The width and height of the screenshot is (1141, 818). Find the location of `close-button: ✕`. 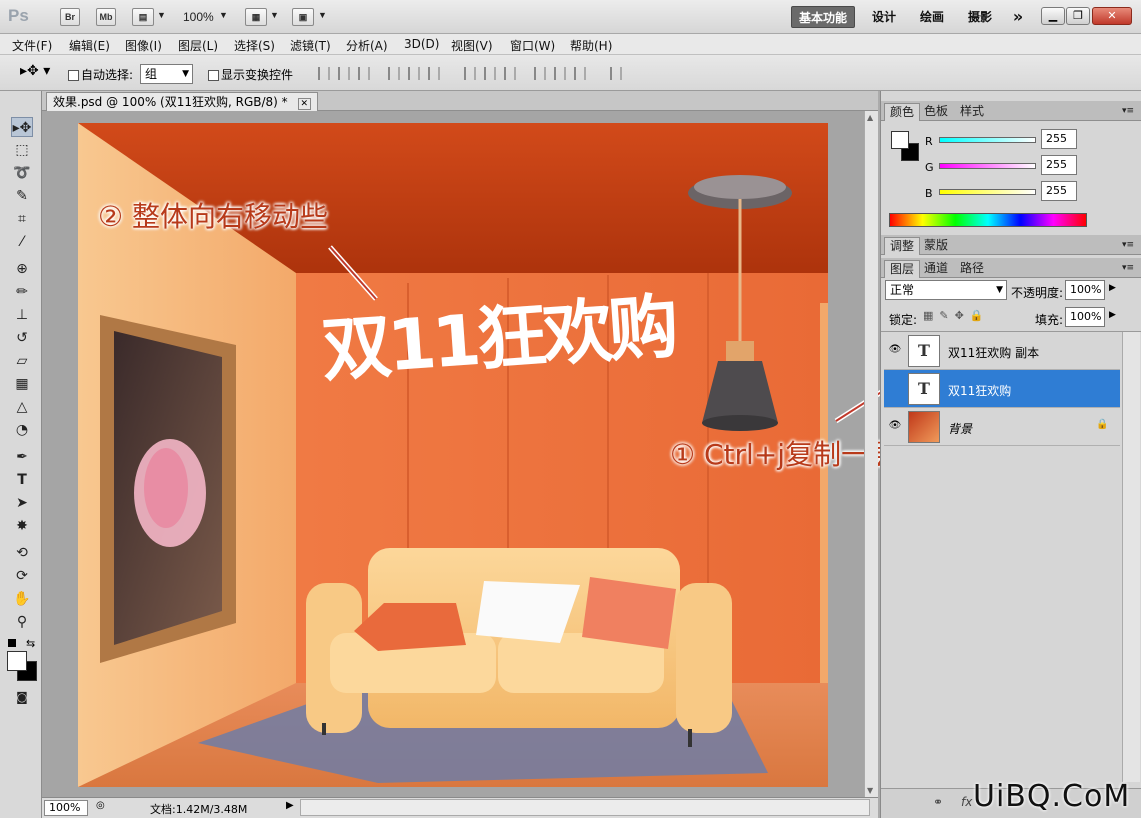

close-button: ✕ is located at coordinates (1112, 16).